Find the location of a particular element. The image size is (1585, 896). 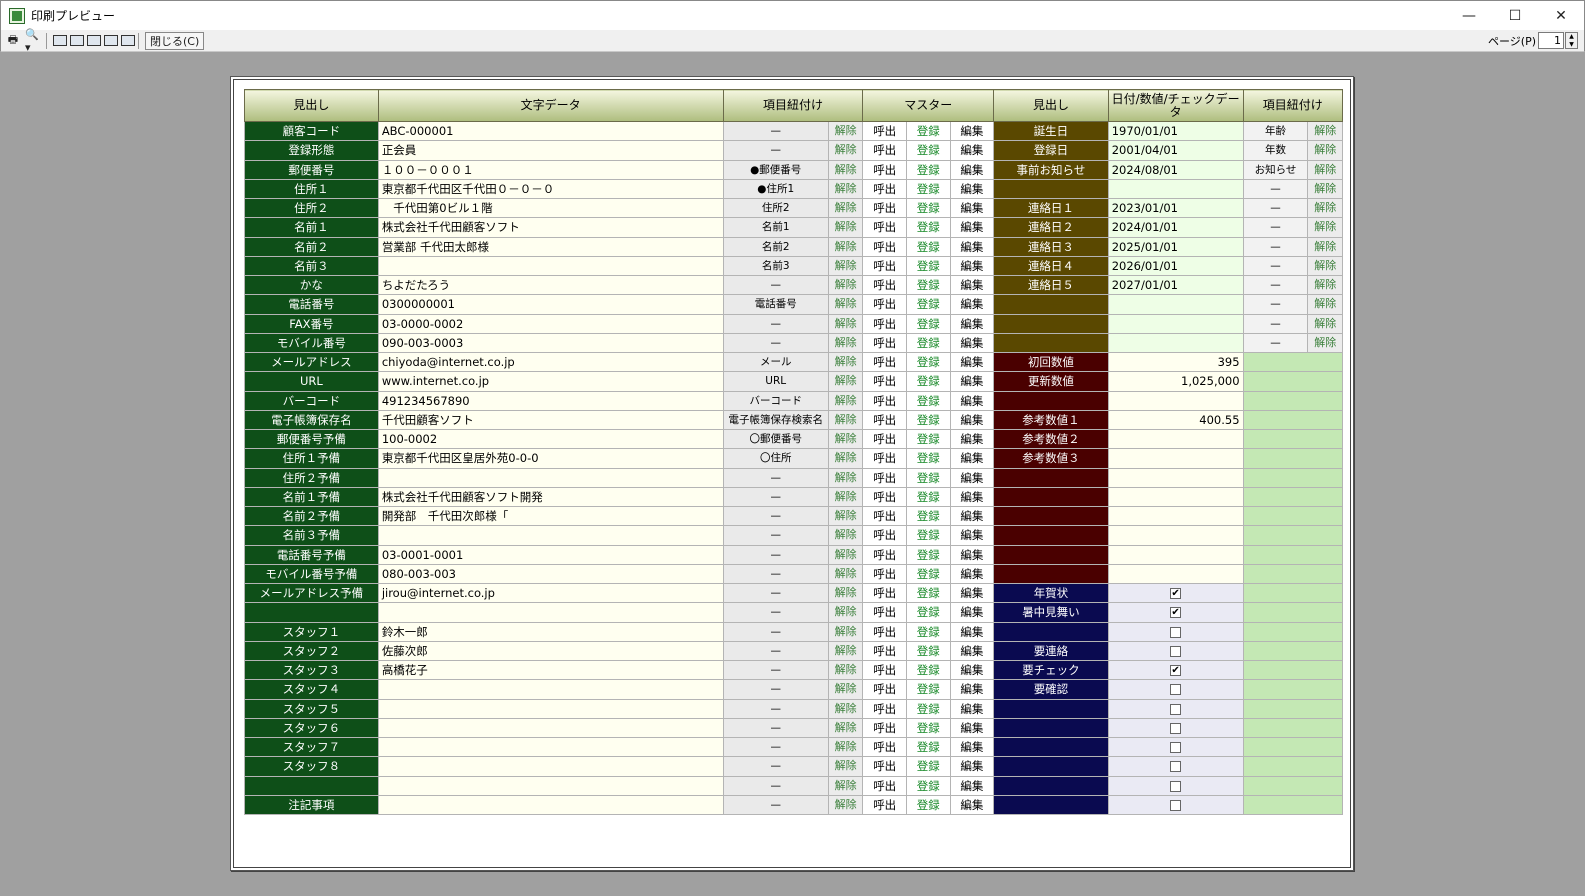

text-data-field: 正会員 is located at coordinates (550, 150).